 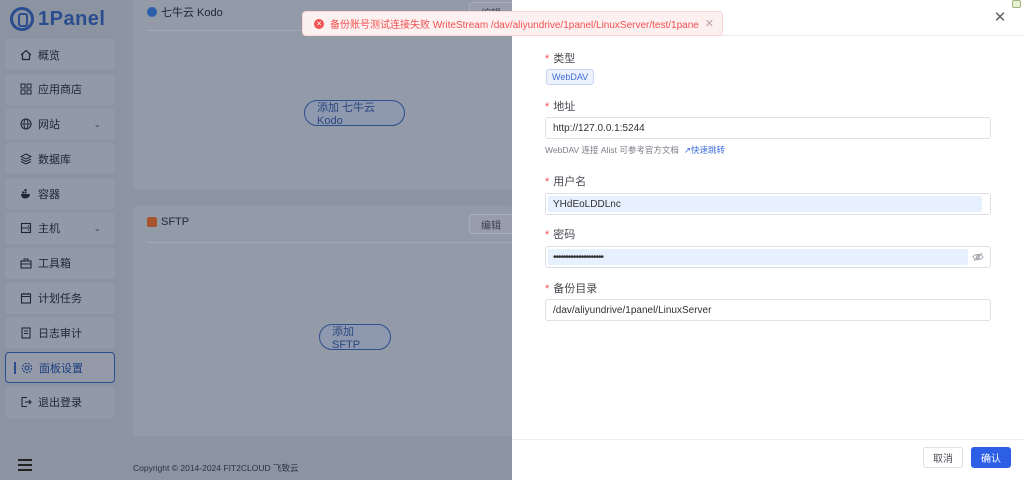 I want to click on cancel-button: 取消, so click(x=943, y=457).